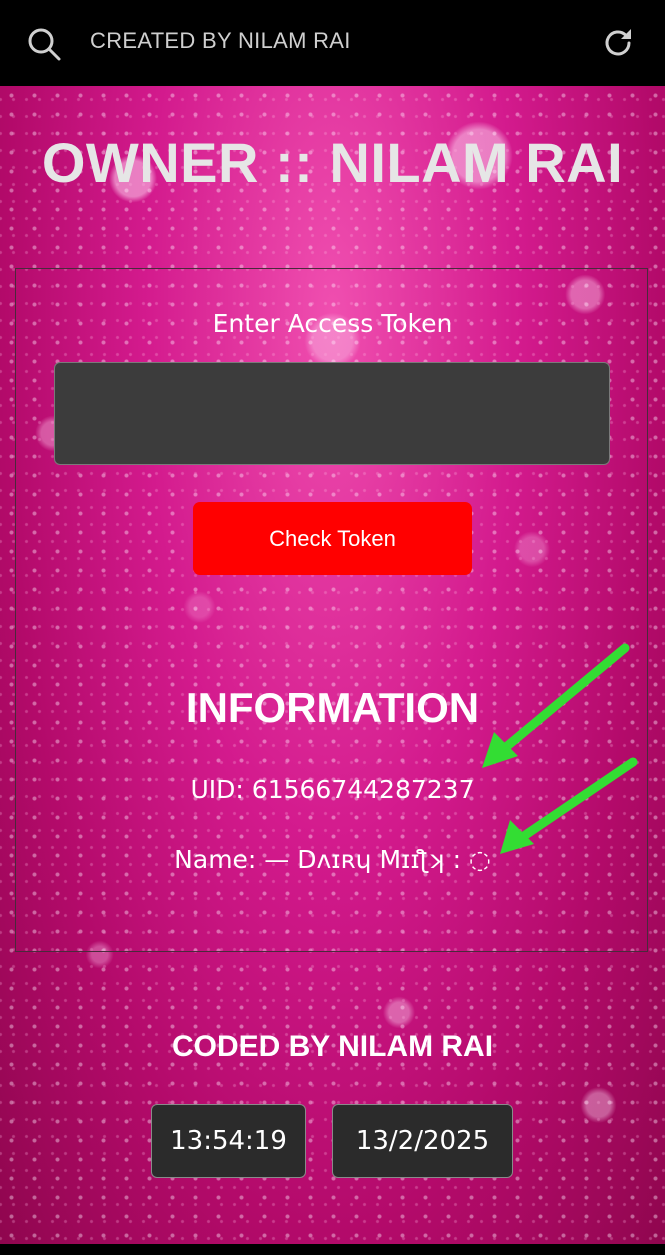 The image size is (665, 1255). What do you see at coordinates (44, 44) in the screenshot?
I see `search-icon` at bounding box center [44, 44].